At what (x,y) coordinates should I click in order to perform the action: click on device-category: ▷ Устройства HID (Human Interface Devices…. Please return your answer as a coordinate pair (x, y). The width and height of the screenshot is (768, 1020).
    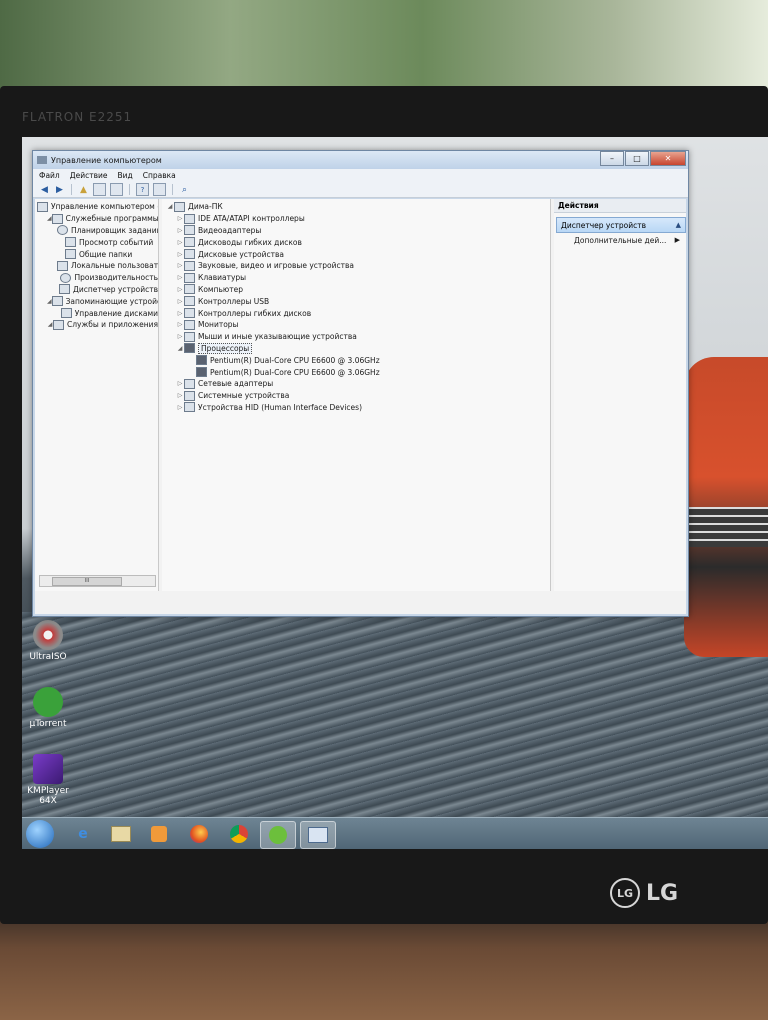
    Looking at the image, I should click on (358, 408).